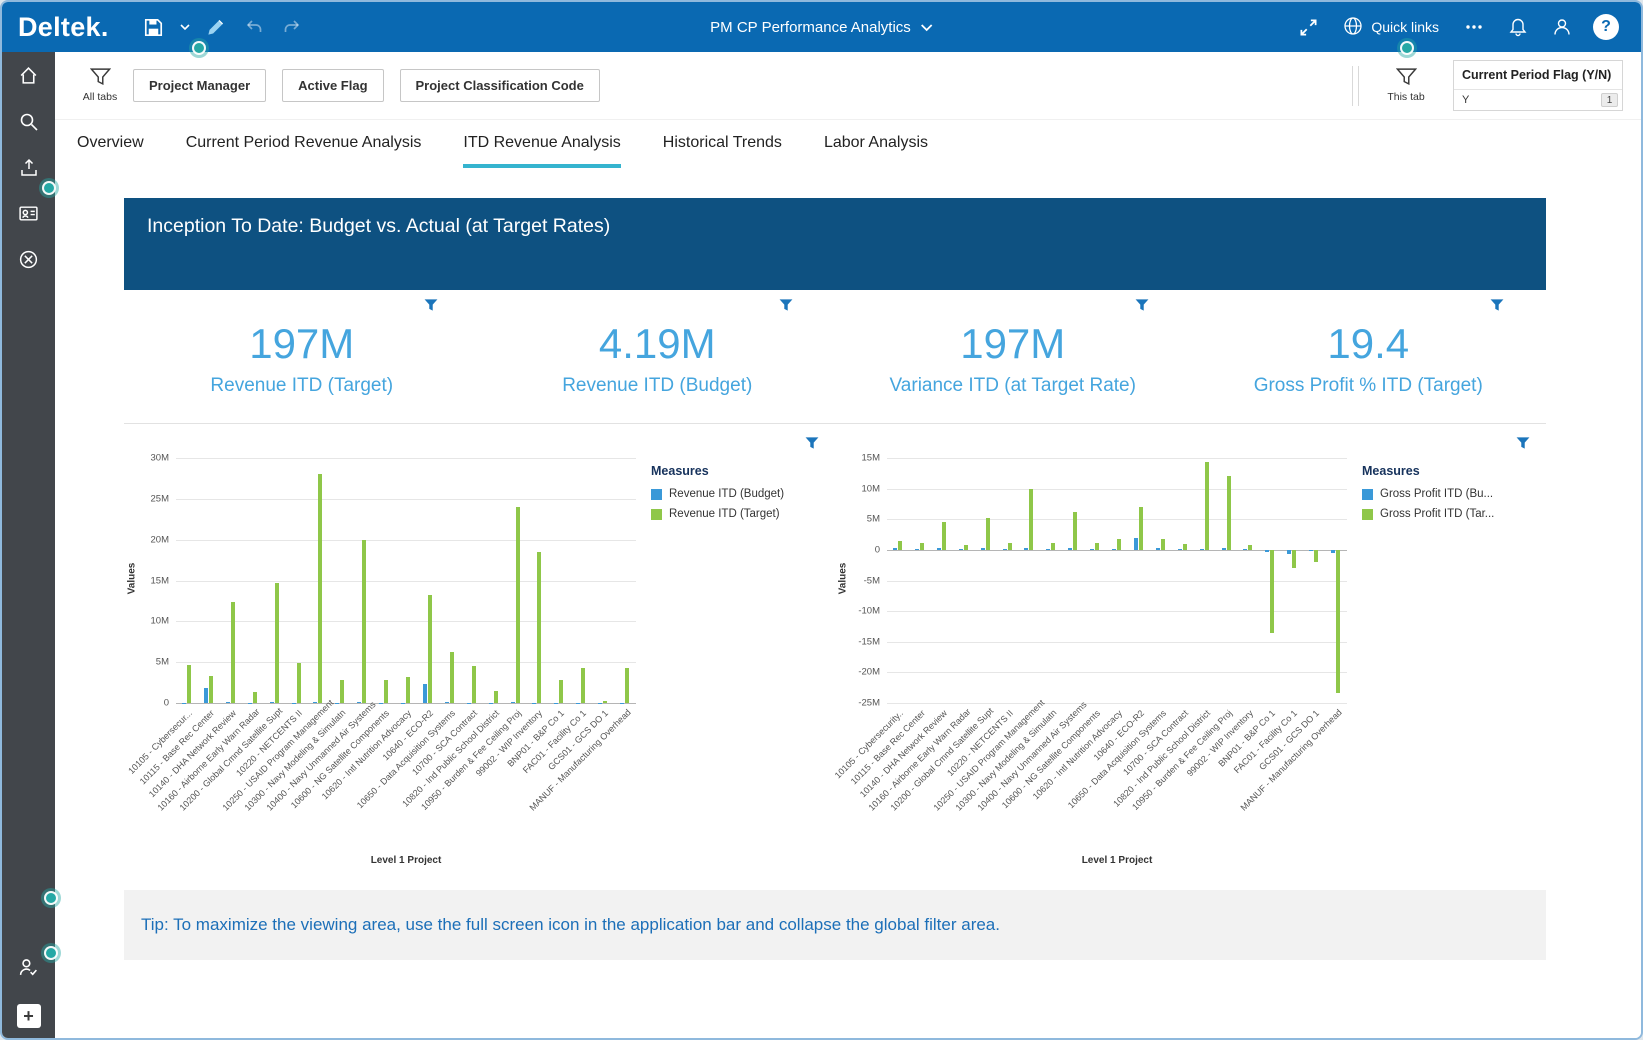 This screenshot has width=1643, height=1040. I want to click on redo-button, so click(292, 27).